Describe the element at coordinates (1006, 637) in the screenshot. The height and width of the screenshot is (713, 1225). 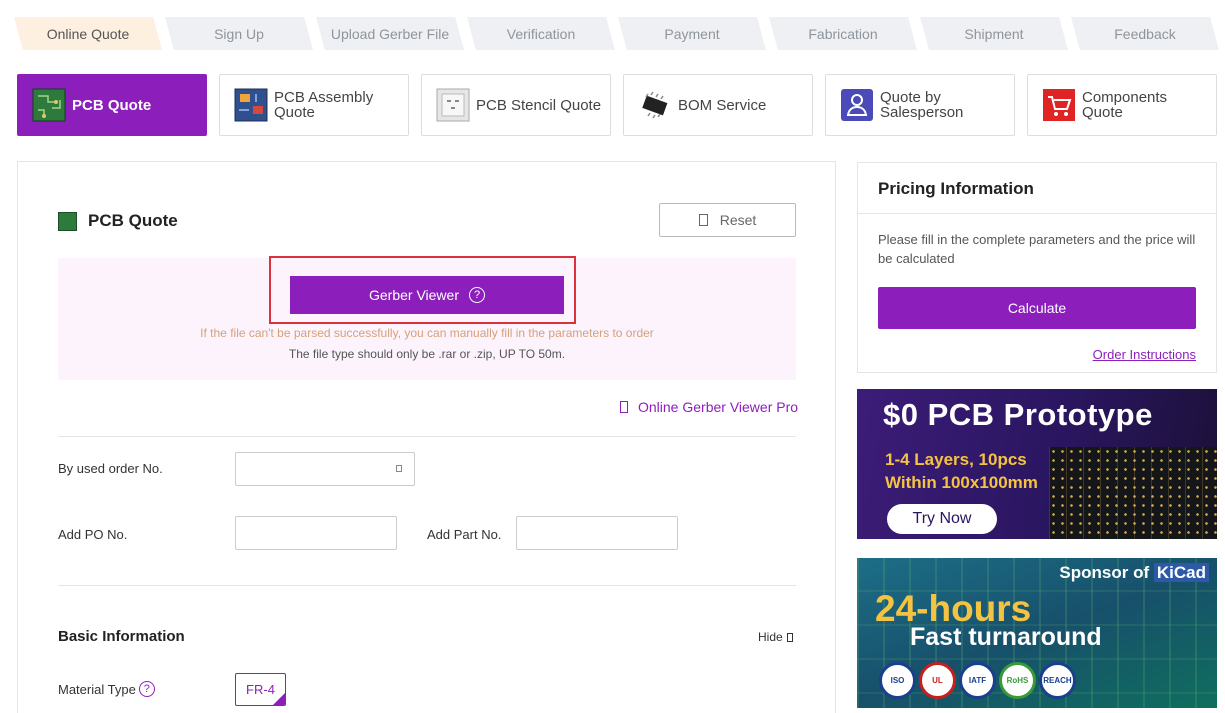
I see `turnaround-text: Fast turnaround` at that location.